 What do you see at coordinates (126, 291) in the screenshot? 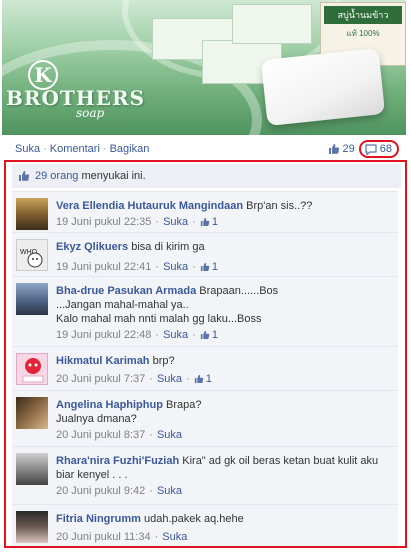
I see `comment-author: Bha-drue Pasukan Armada` at bounding box center [126, 291].